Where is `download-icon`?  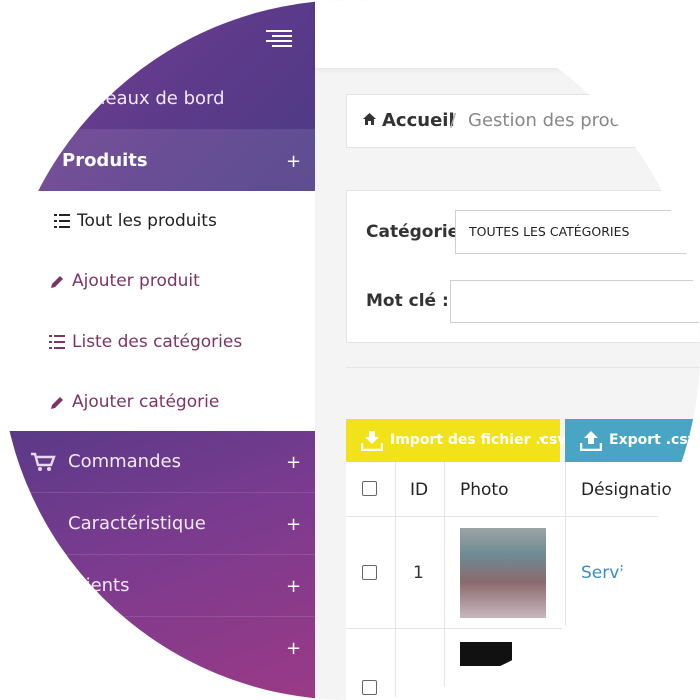
download-icon is located at coordinates (372, 441).